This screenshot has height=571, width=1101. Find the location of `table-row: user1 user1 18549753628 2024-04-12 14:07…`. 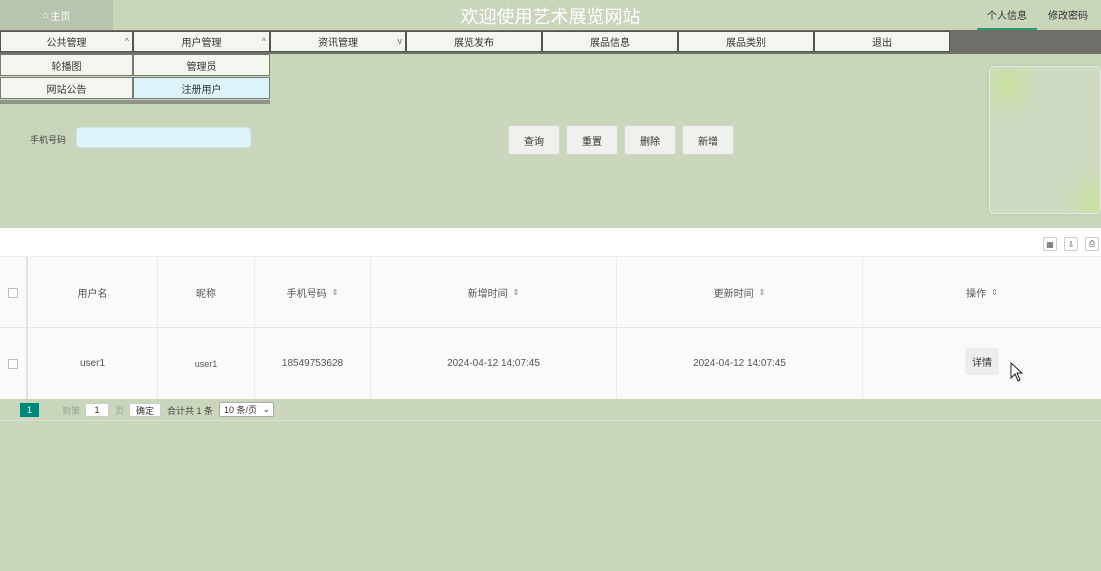

table-row: user1 user1 18549753628 2024-04-12 14:07… is located at coordinates (550, 363).